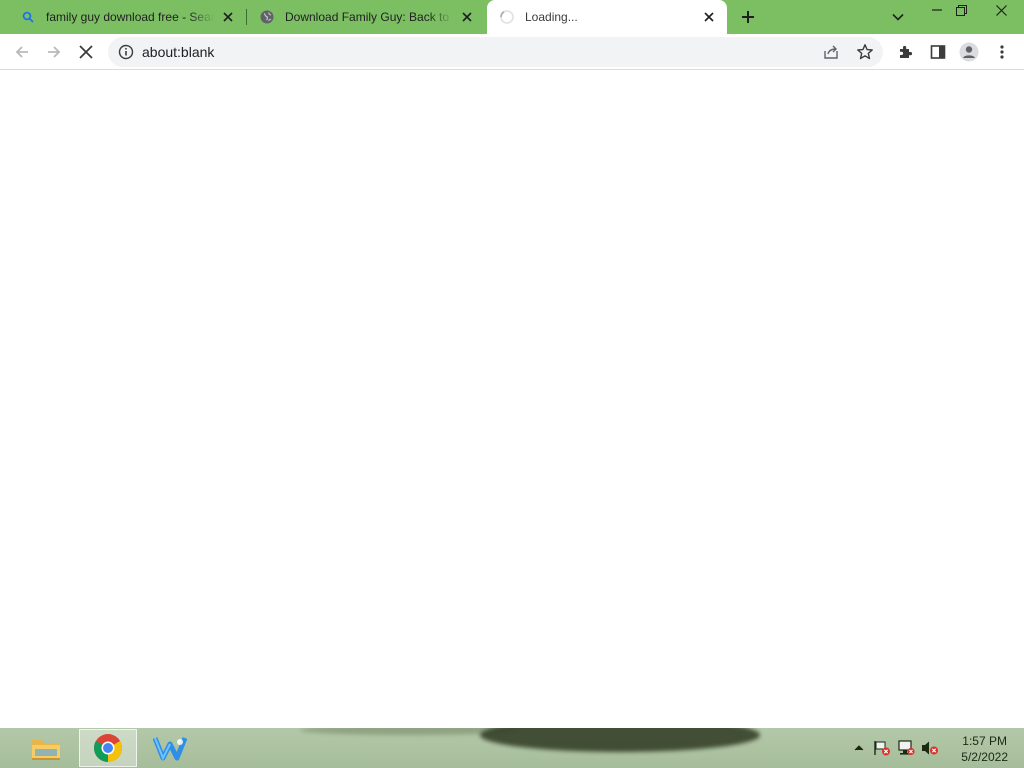  Describe the element at coordinates (28, 17) in the screenshot. I see `search-icon` at that location.